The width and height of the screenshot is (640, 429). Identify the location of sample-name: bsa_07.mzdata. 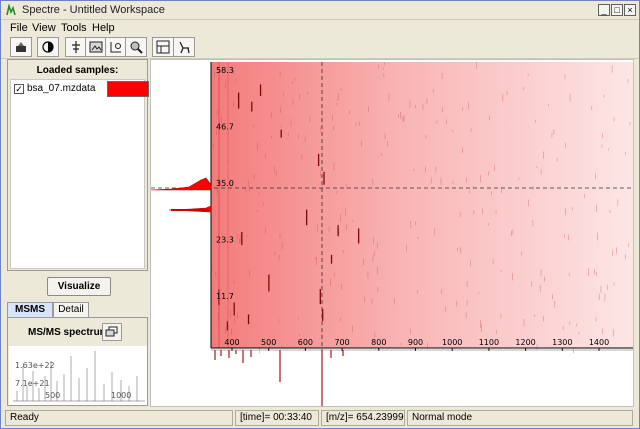
(61, 88).